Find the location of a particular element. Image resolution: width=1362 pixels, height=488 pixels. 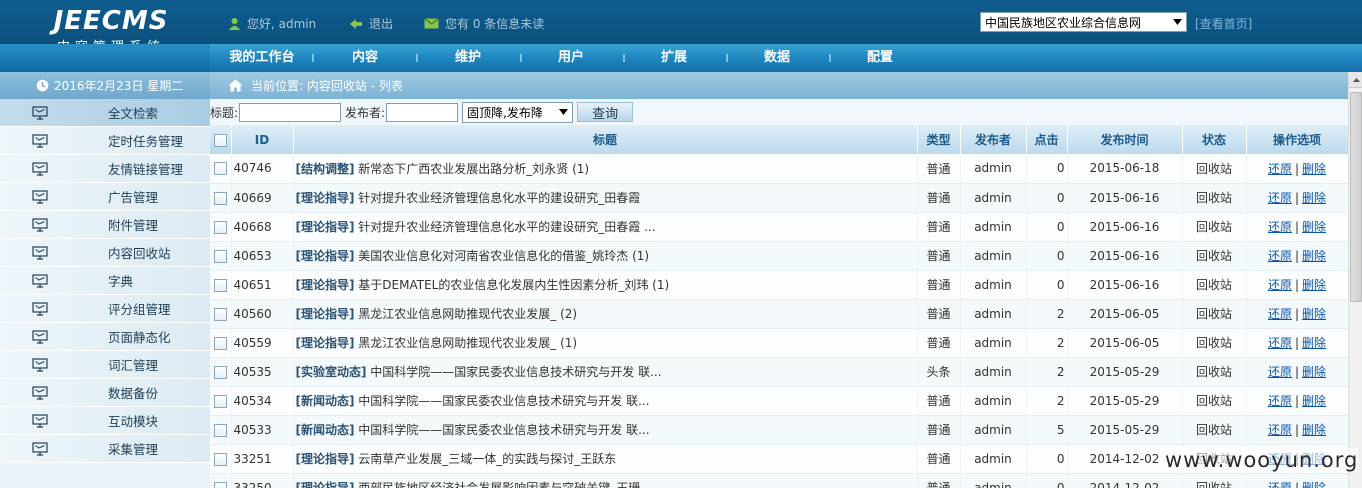

row-date: 2015-05-29 is located at coordinates (1125, 372).